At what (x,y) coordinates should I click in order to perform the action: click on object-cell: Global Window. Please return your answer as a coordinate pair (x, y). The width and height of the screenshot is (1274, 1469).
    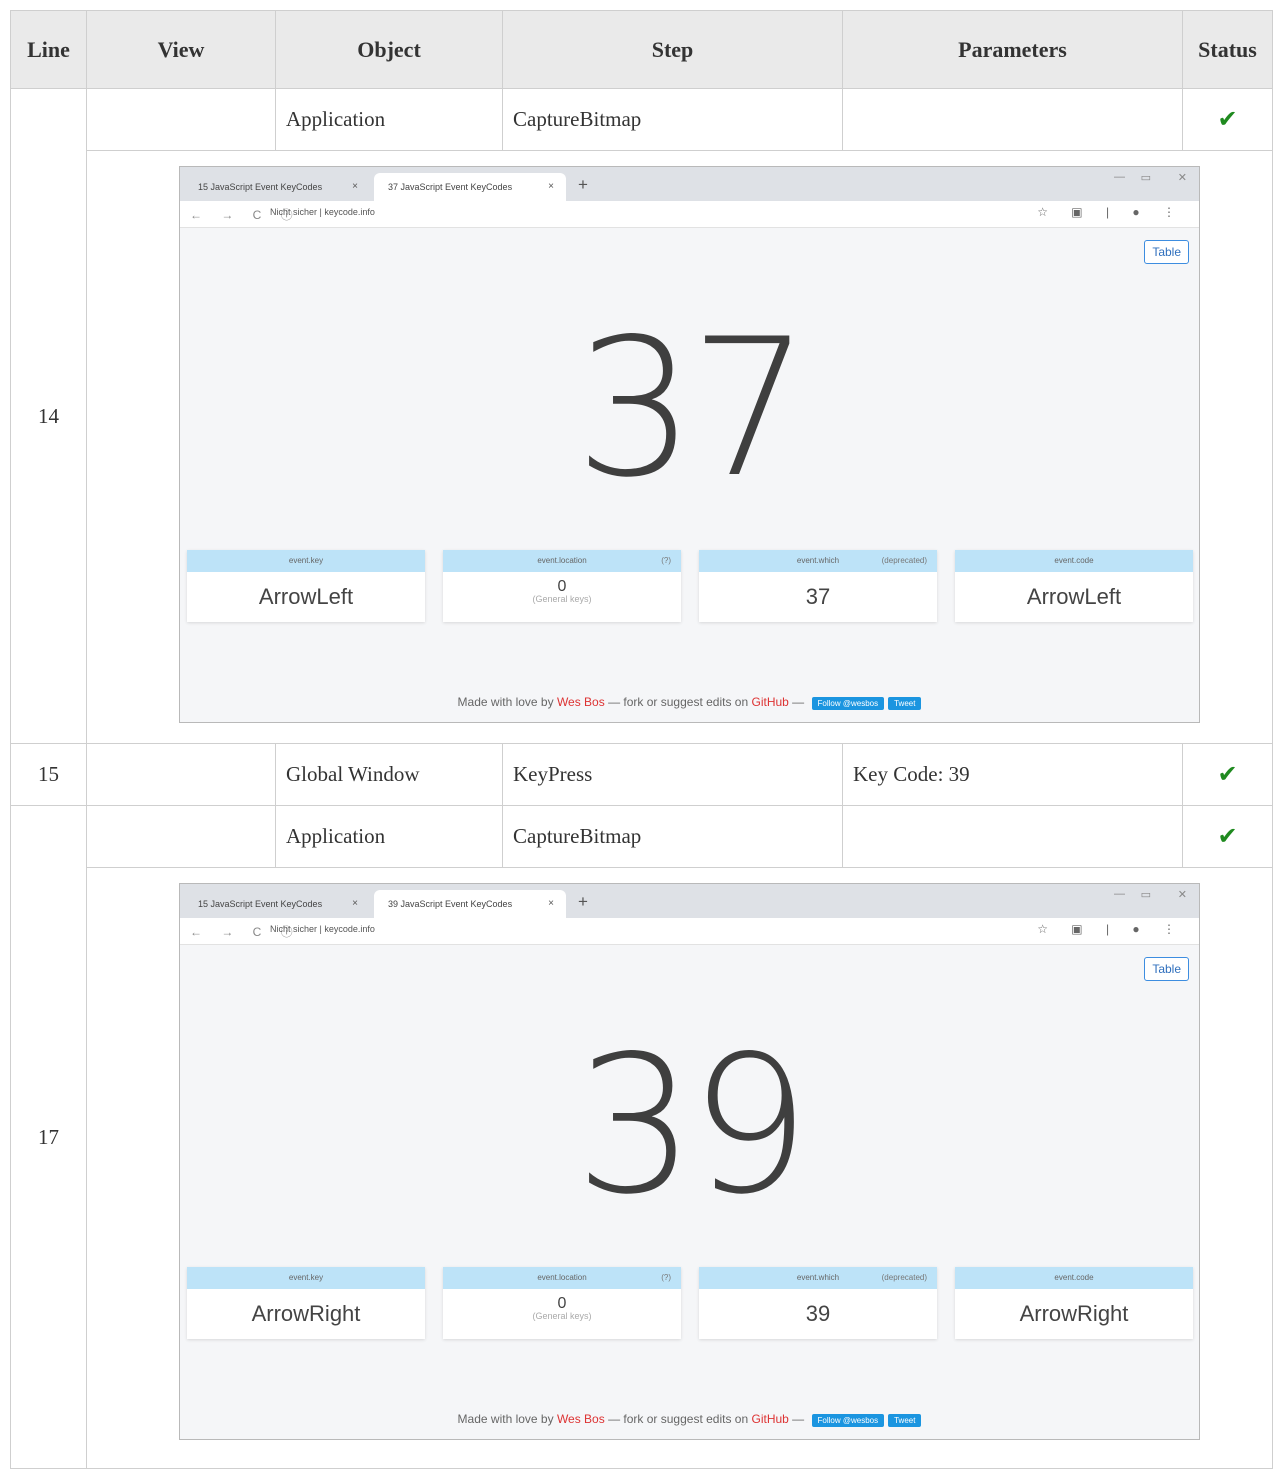
    Looking at the image, I should click on (389, 774).